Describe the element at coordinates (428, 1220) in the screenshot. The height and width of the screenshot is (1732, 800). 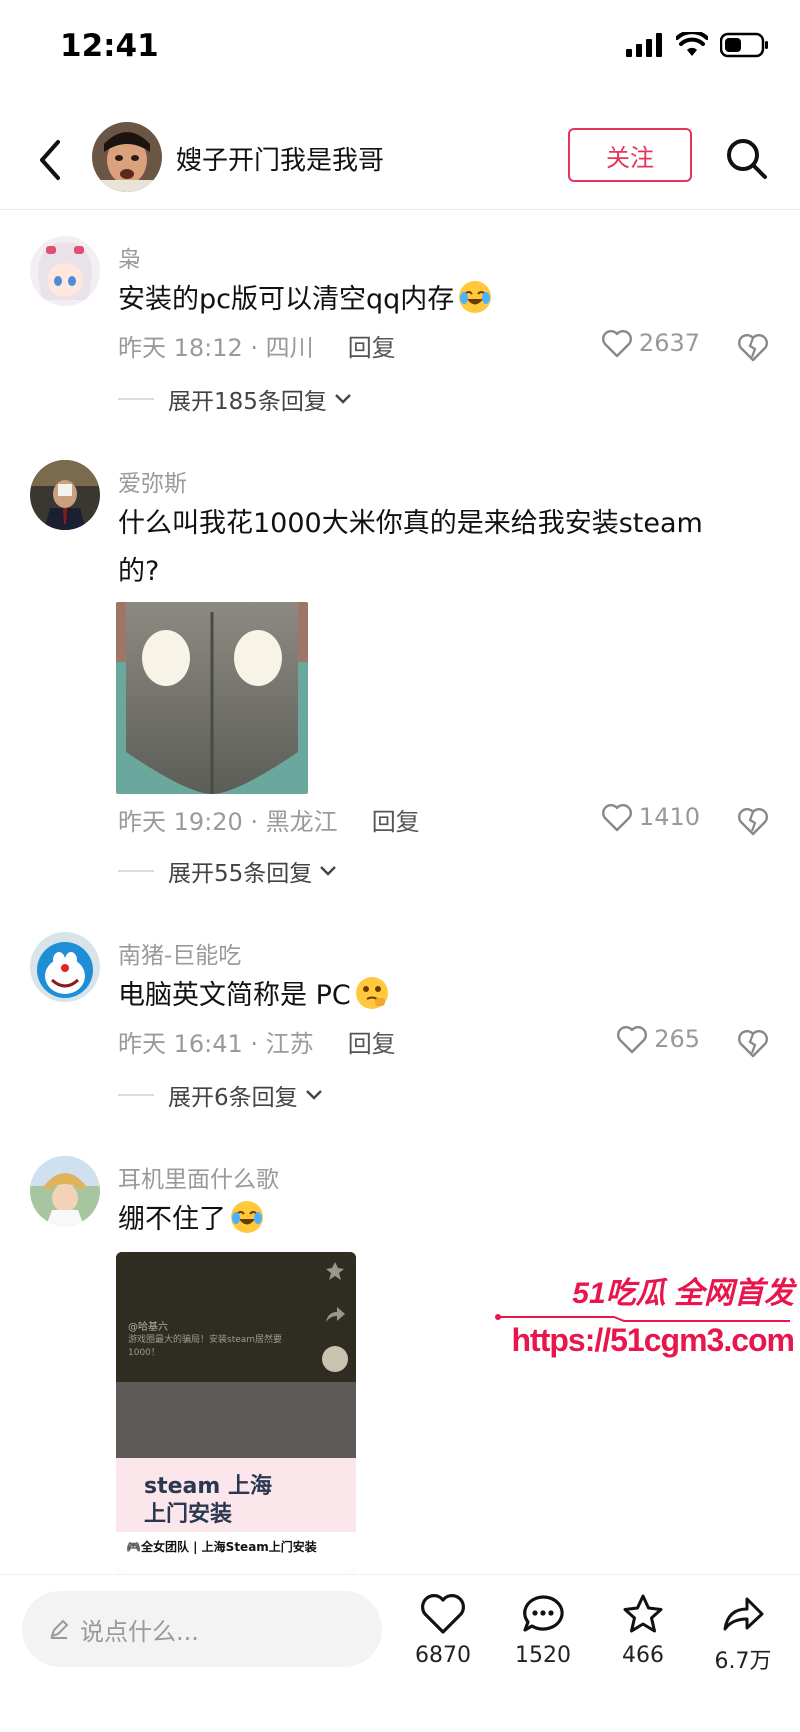
I see `comment-text: 绷不住了` at that location.